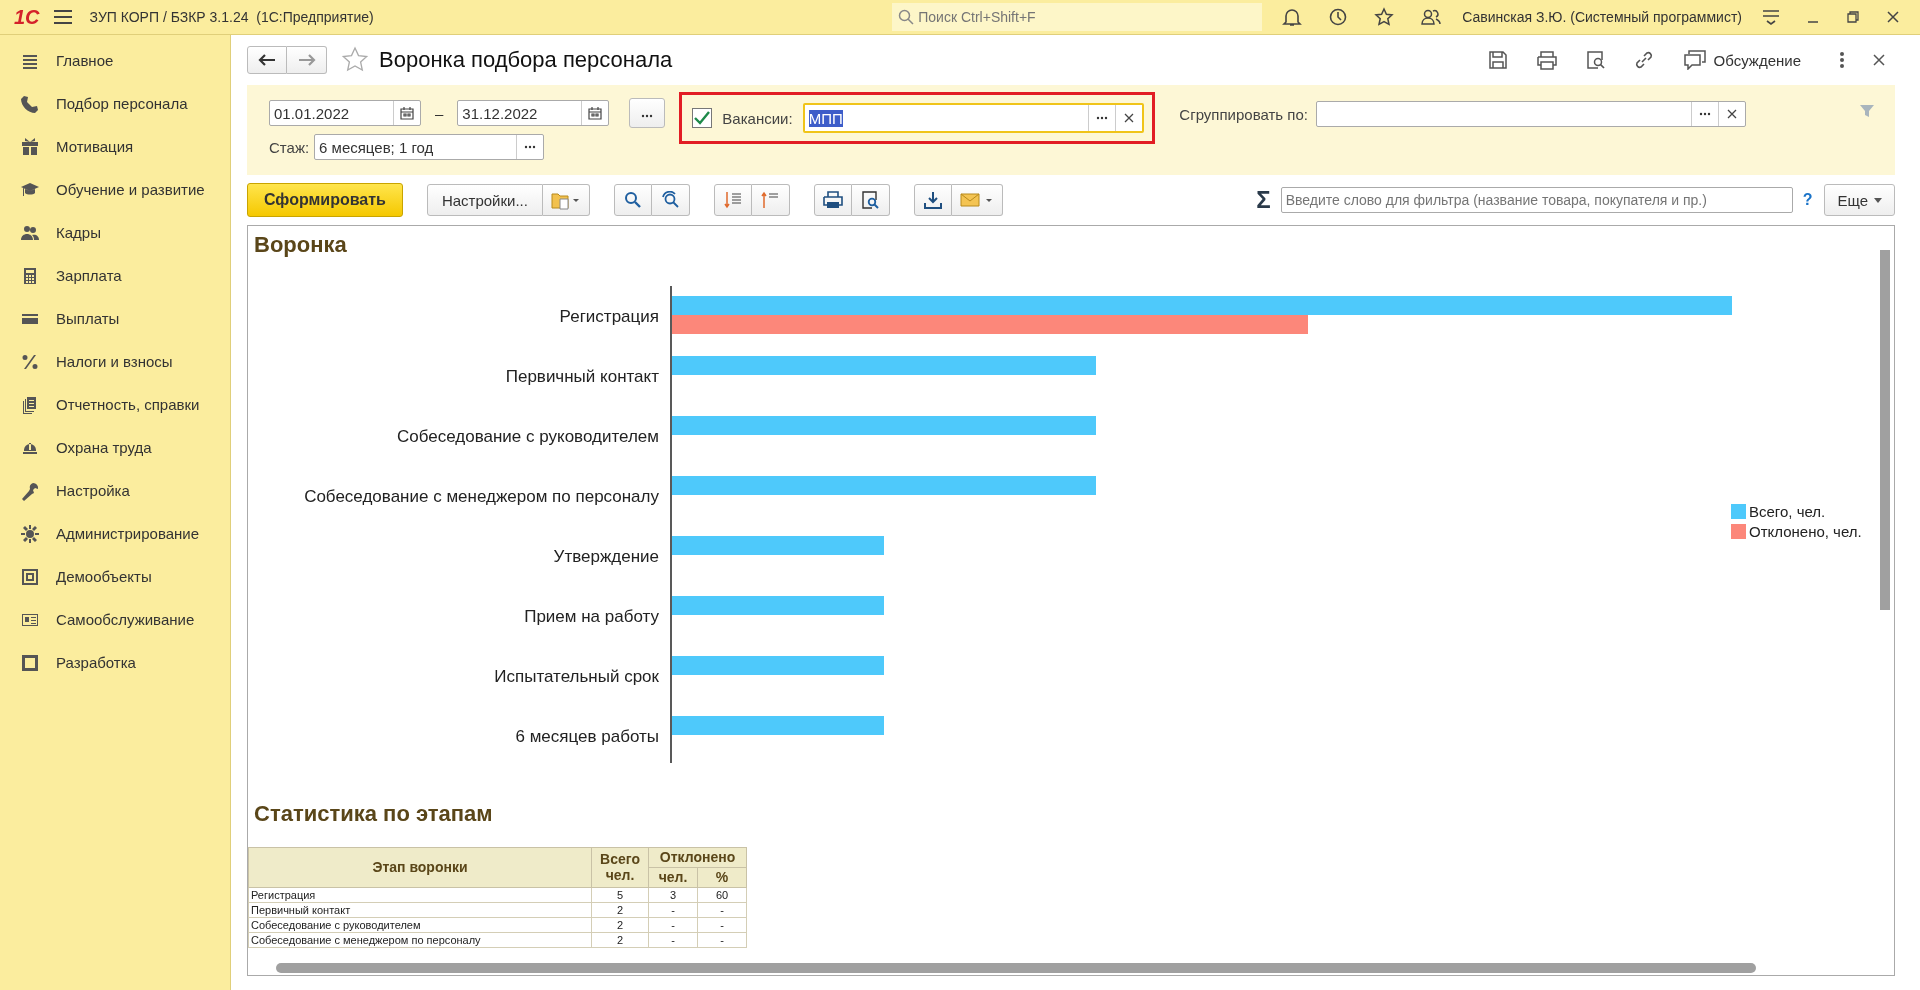  What do you see at coordinates (1243, 114) in the screenshot?
I see `group-by-label: Сгруппировать по:` at bounding box center [1243, 114].